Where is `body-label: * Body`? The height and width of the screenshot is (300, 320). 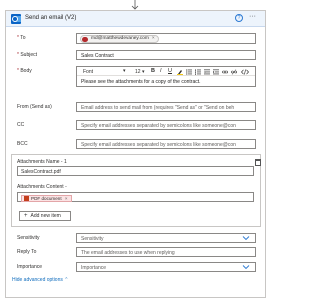 body-label: * Body is located at coordinates (24, 71).